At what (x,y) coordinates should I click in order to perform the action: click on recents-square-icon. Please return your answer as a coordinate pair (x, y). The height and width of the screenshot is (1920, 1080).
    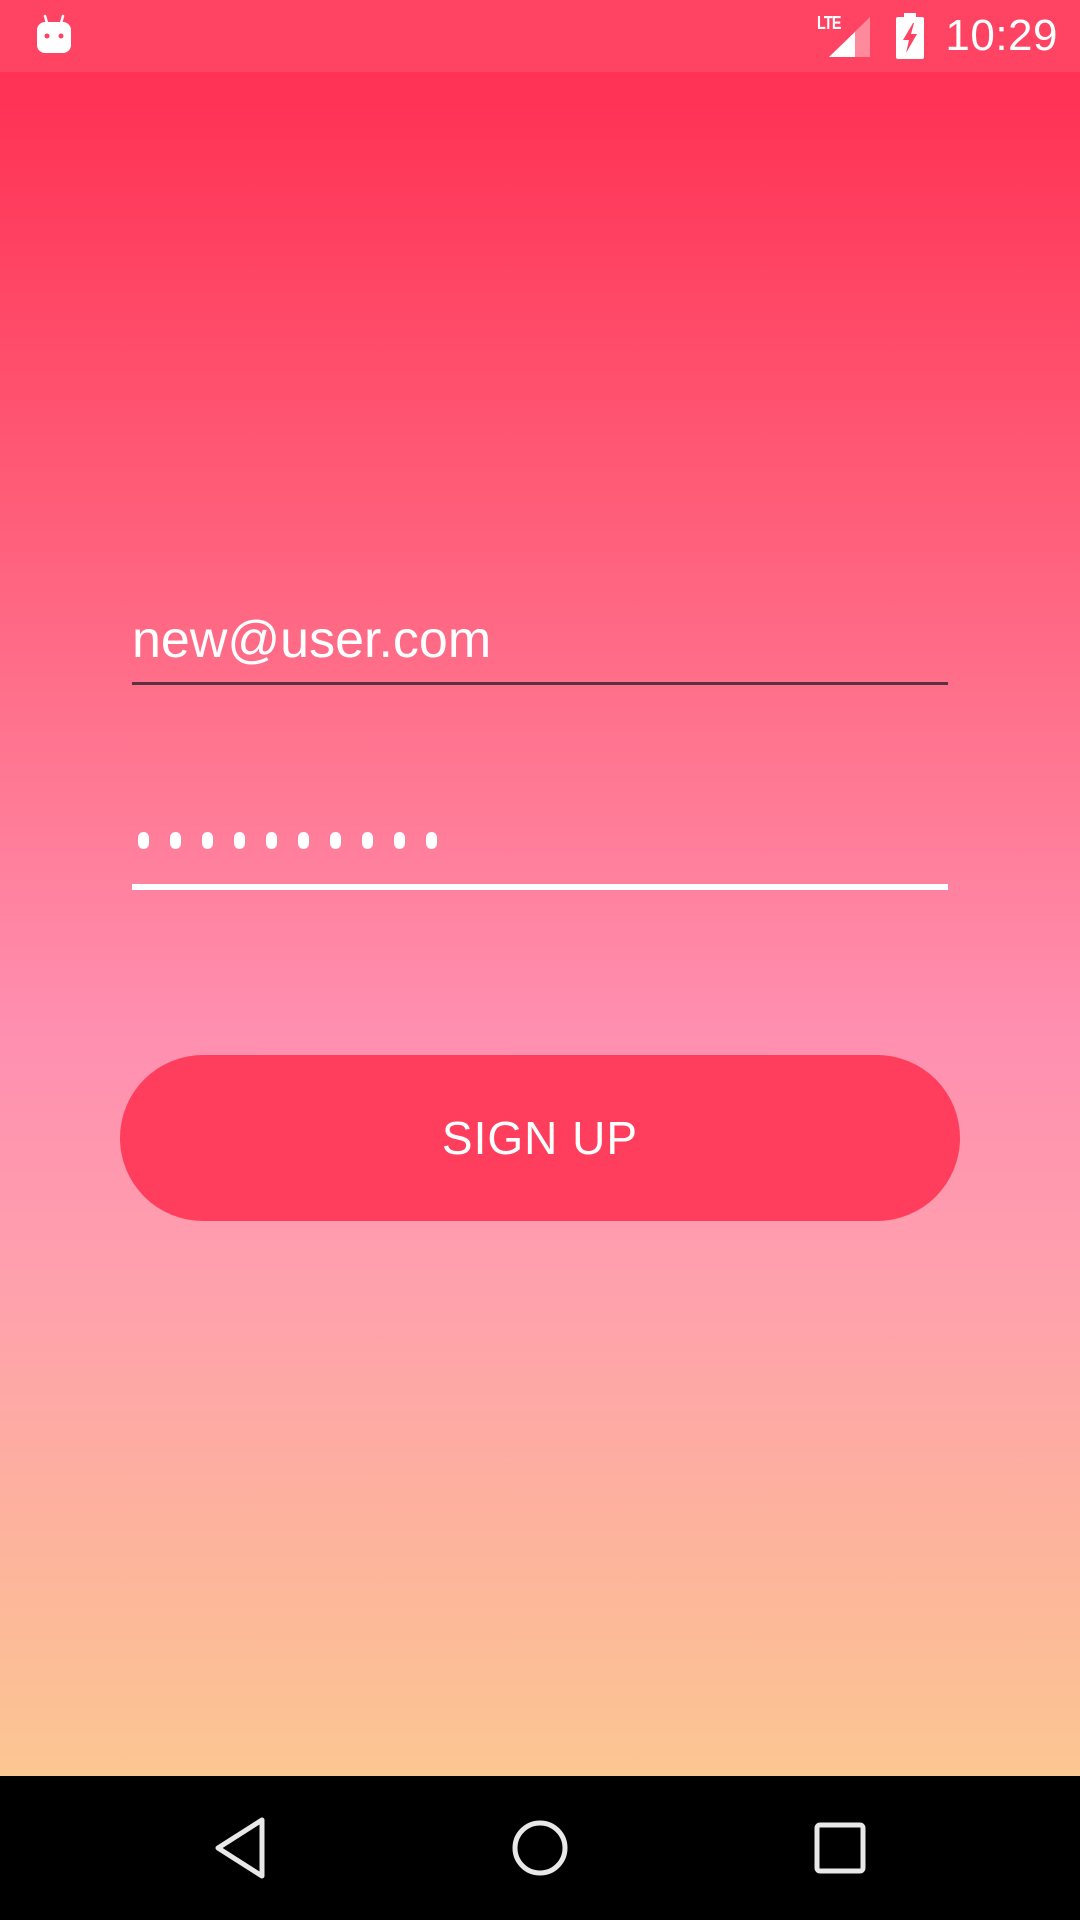
    Looking at the image, I should click on (840, 1848).